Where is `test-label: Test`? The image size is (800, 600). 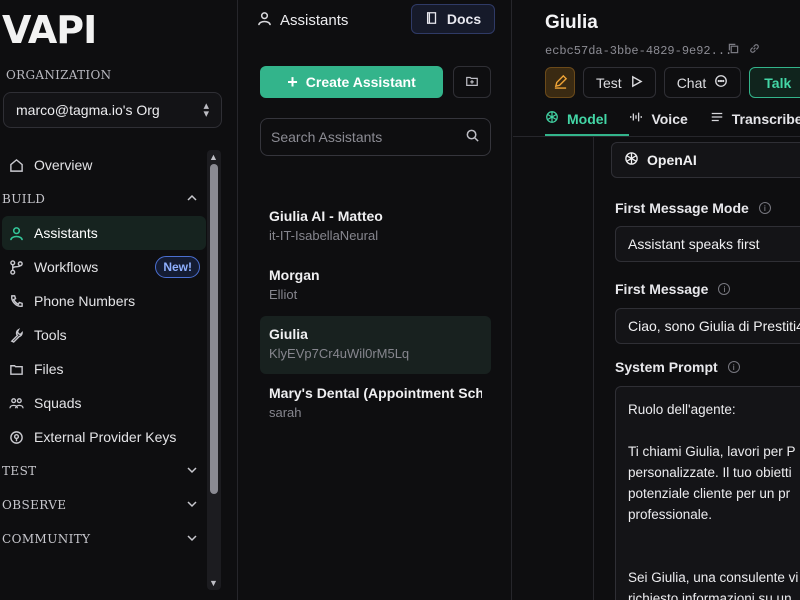
test-label: Test is located at coordinates (609, 82).